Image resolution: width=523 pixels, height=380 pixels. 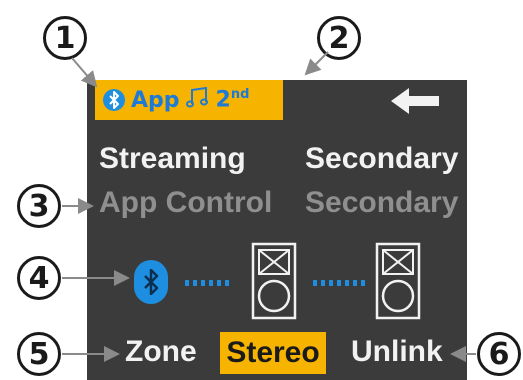 I want to click on back-button, so click(x=417, y=101).